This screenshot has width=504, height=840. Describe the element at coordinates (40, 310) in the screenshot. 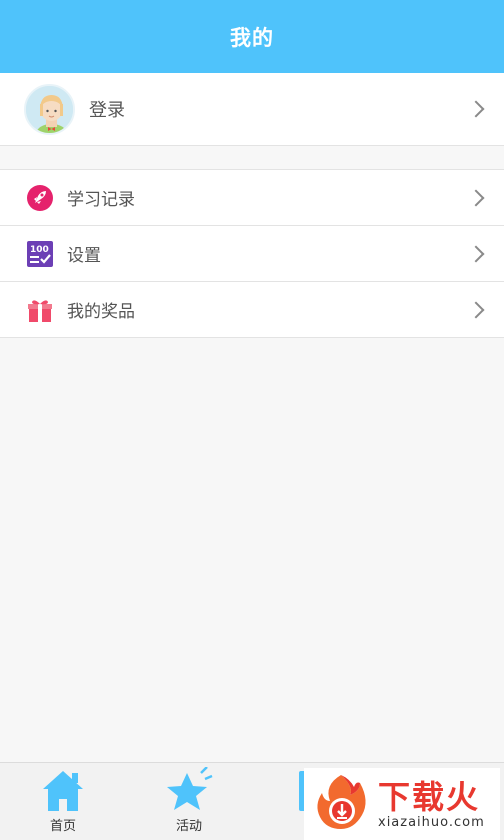

I see `gift-icon` at that location.